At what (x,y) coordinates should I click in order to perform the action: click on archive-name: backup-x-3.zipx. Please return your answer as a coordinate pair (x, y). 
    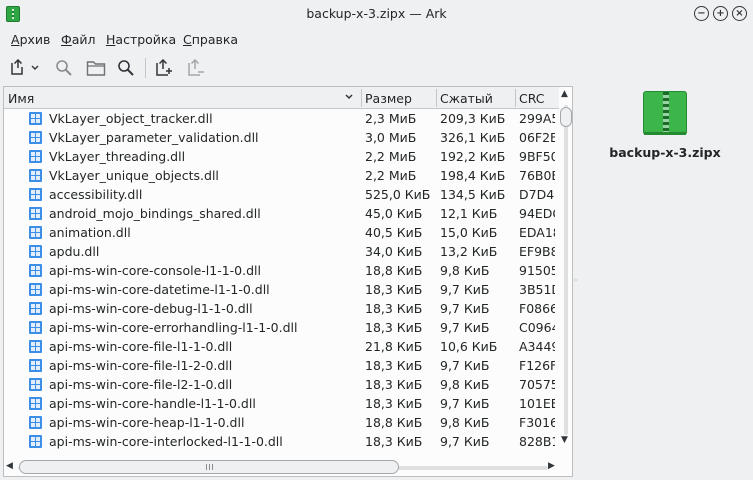
    Looking at the image, I should click on (665, 152).